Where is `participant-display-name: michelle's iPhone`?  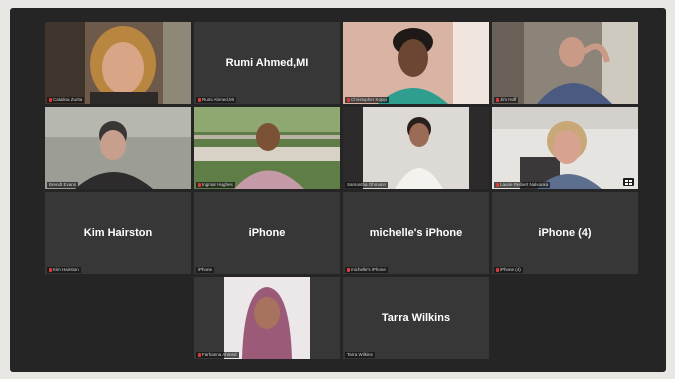
participant-display-name: michelle's iPhone is located at coordinates (416, 233).